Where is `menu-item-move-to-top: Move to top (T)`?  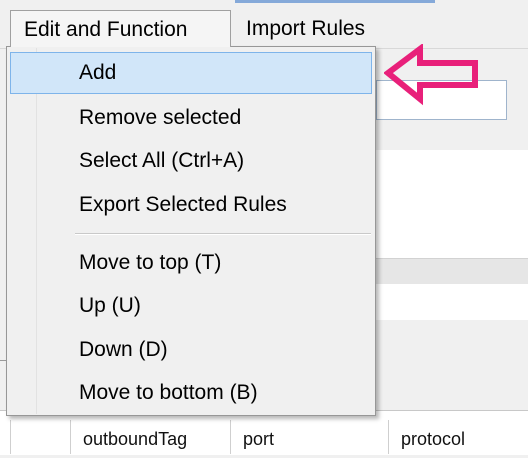
menu-item-move-to-top: Move to top (T) is located at coordinates (191, 263).